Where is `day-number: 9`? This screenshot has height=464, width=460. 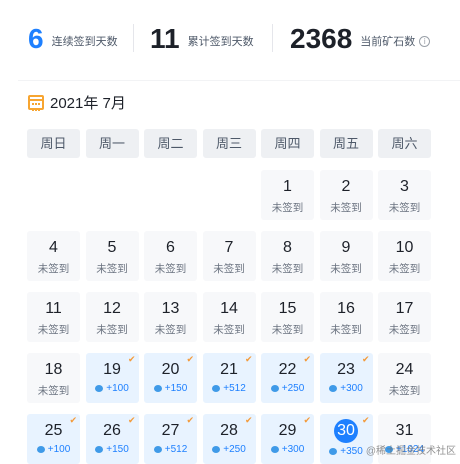 day-number: 9 is located at coordinates (346, 248).